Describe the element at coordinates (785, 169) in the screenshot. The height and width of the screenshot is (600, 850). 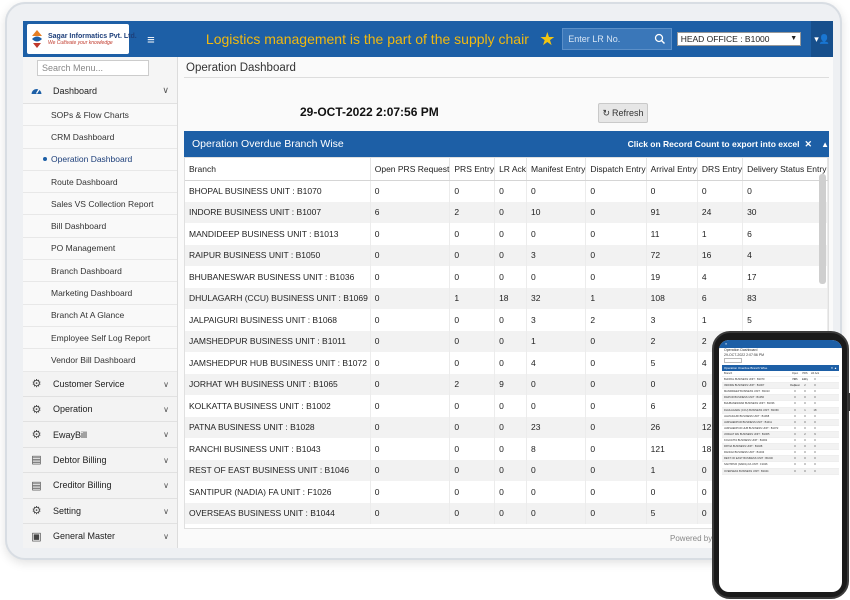
I see `column-header: Delivery Status Entry` at that location.